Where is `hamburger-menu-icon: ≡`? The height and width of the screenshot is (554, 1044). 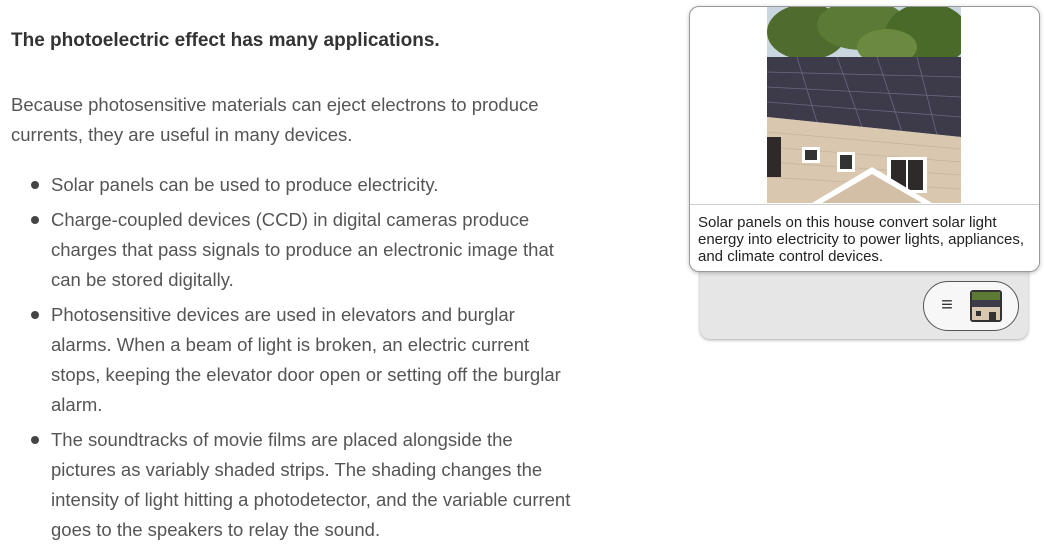
hamburger-menu-icon: ≡ is located at coordinates (947, 305).